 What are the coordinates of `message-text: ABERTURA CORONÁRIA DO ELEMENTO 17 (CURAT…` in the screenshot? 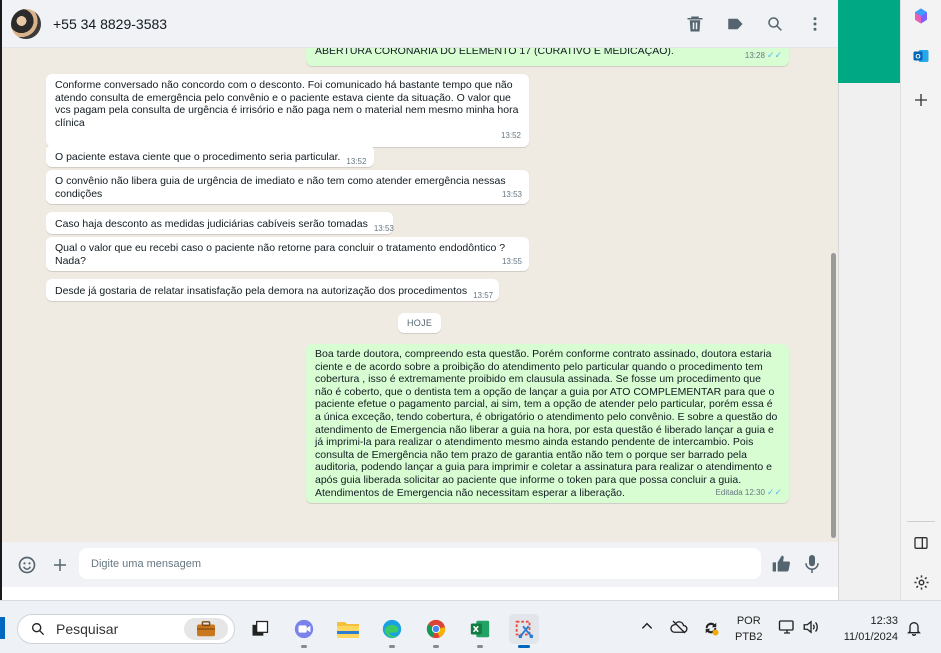 It's located at (494, 52).